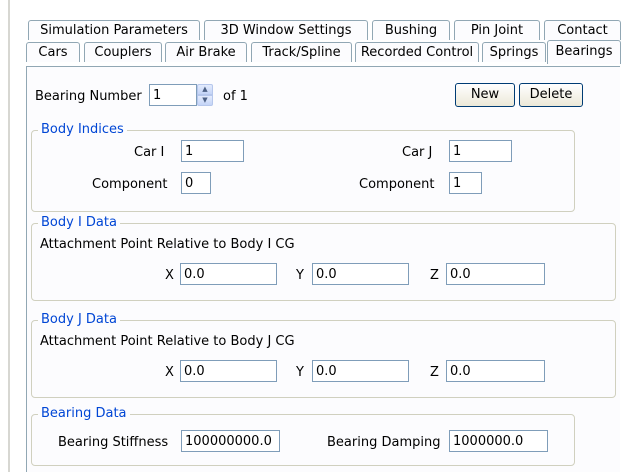 This screenshot has height=472, width=621. What do you see at coordinates (485, 95) in the screenshot?
I see `new-button: New` at bounding box center [485, 95].